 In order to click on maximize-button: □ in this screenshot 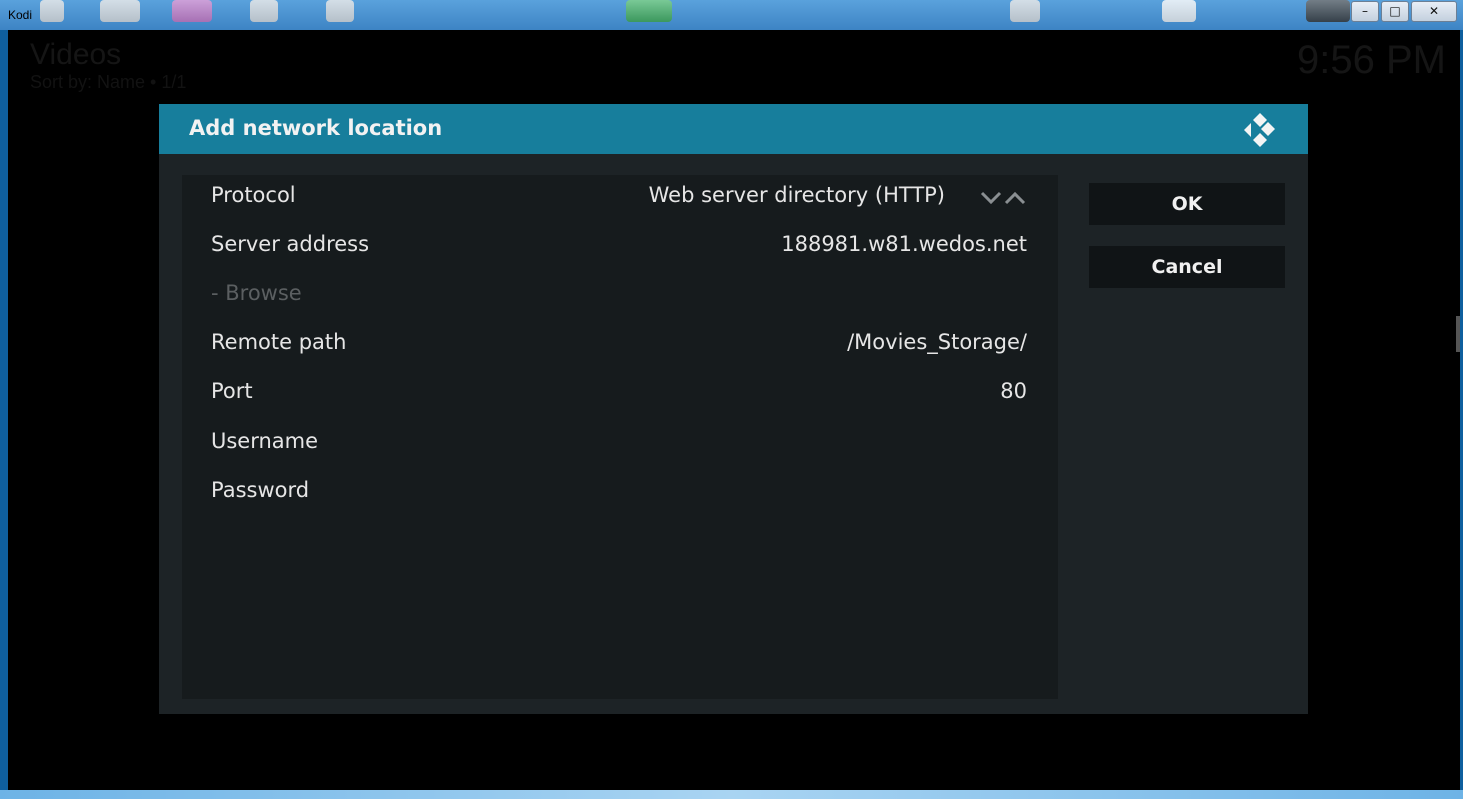, I will do `click(1395, 11)`.